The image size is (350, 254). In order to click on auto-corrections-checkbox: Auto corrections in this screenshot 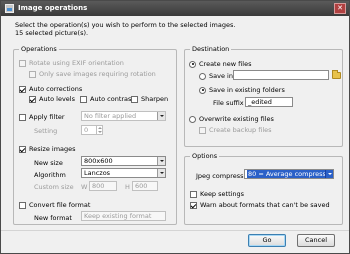, I will do `click(50, 89)`.